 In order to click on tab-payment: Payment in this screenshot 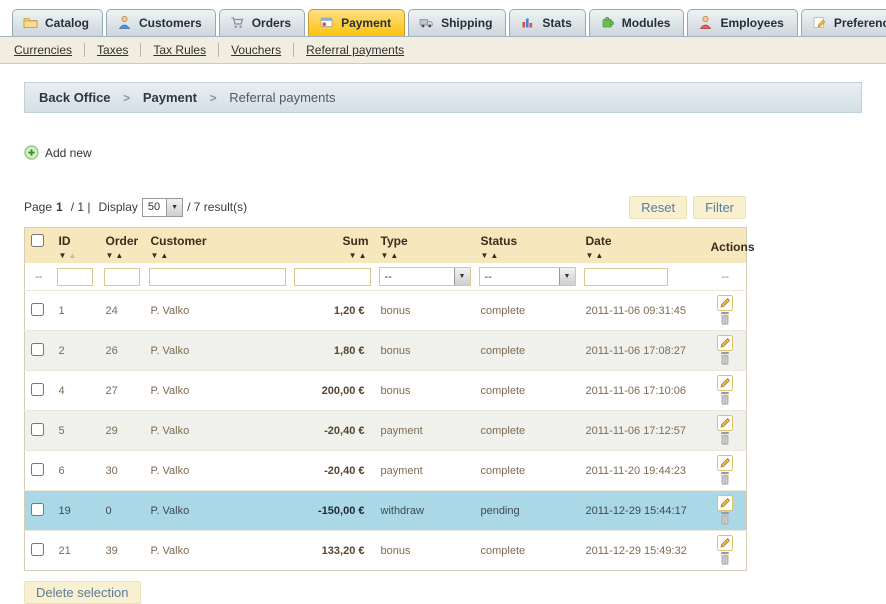, I will do `click(357, 22)`.